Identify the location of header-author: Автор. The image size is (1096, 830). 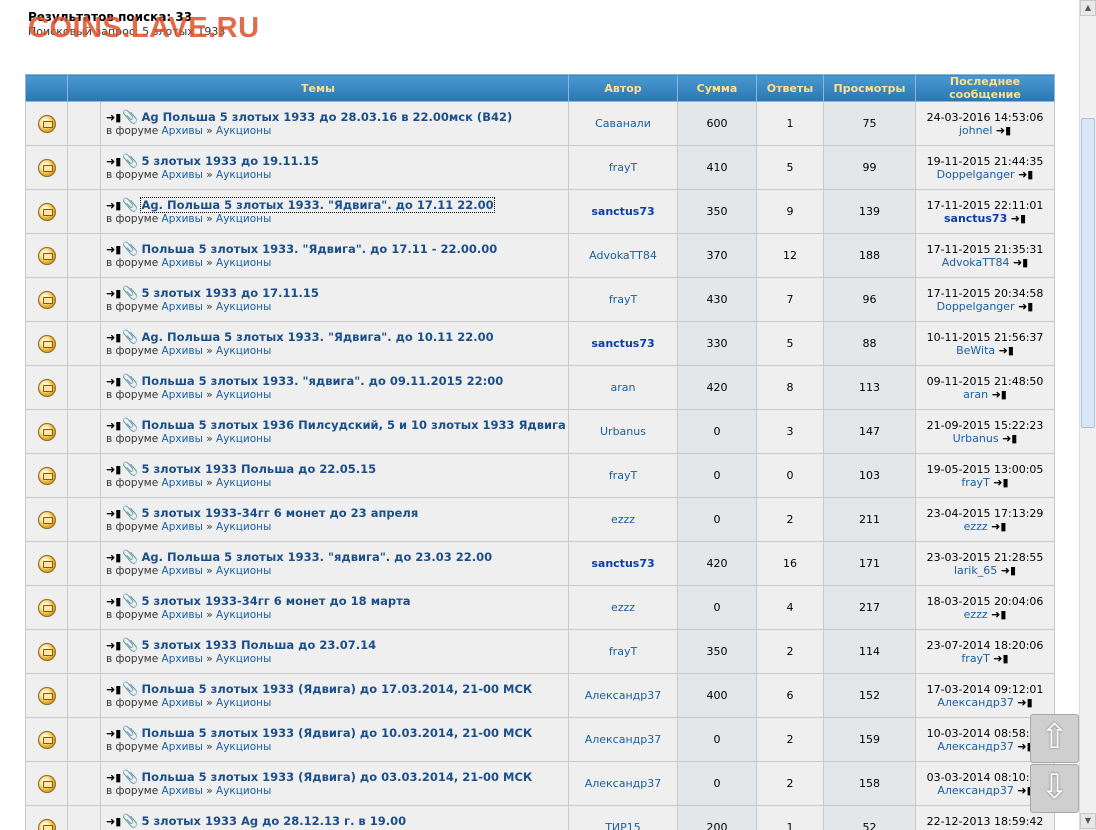
(623, 88).